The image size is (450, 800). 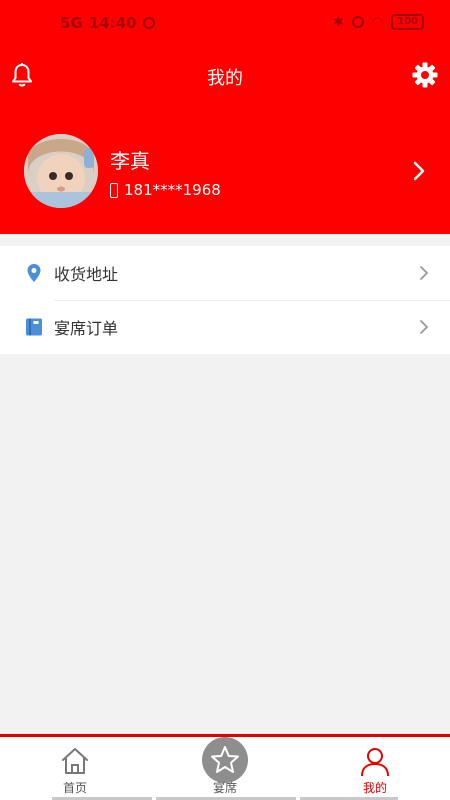 What do you see at coordinates (225, 327) in the screenshot?
I see `menu-item-banquet-orders: 宴席订单` at bounding box center [225, 327].